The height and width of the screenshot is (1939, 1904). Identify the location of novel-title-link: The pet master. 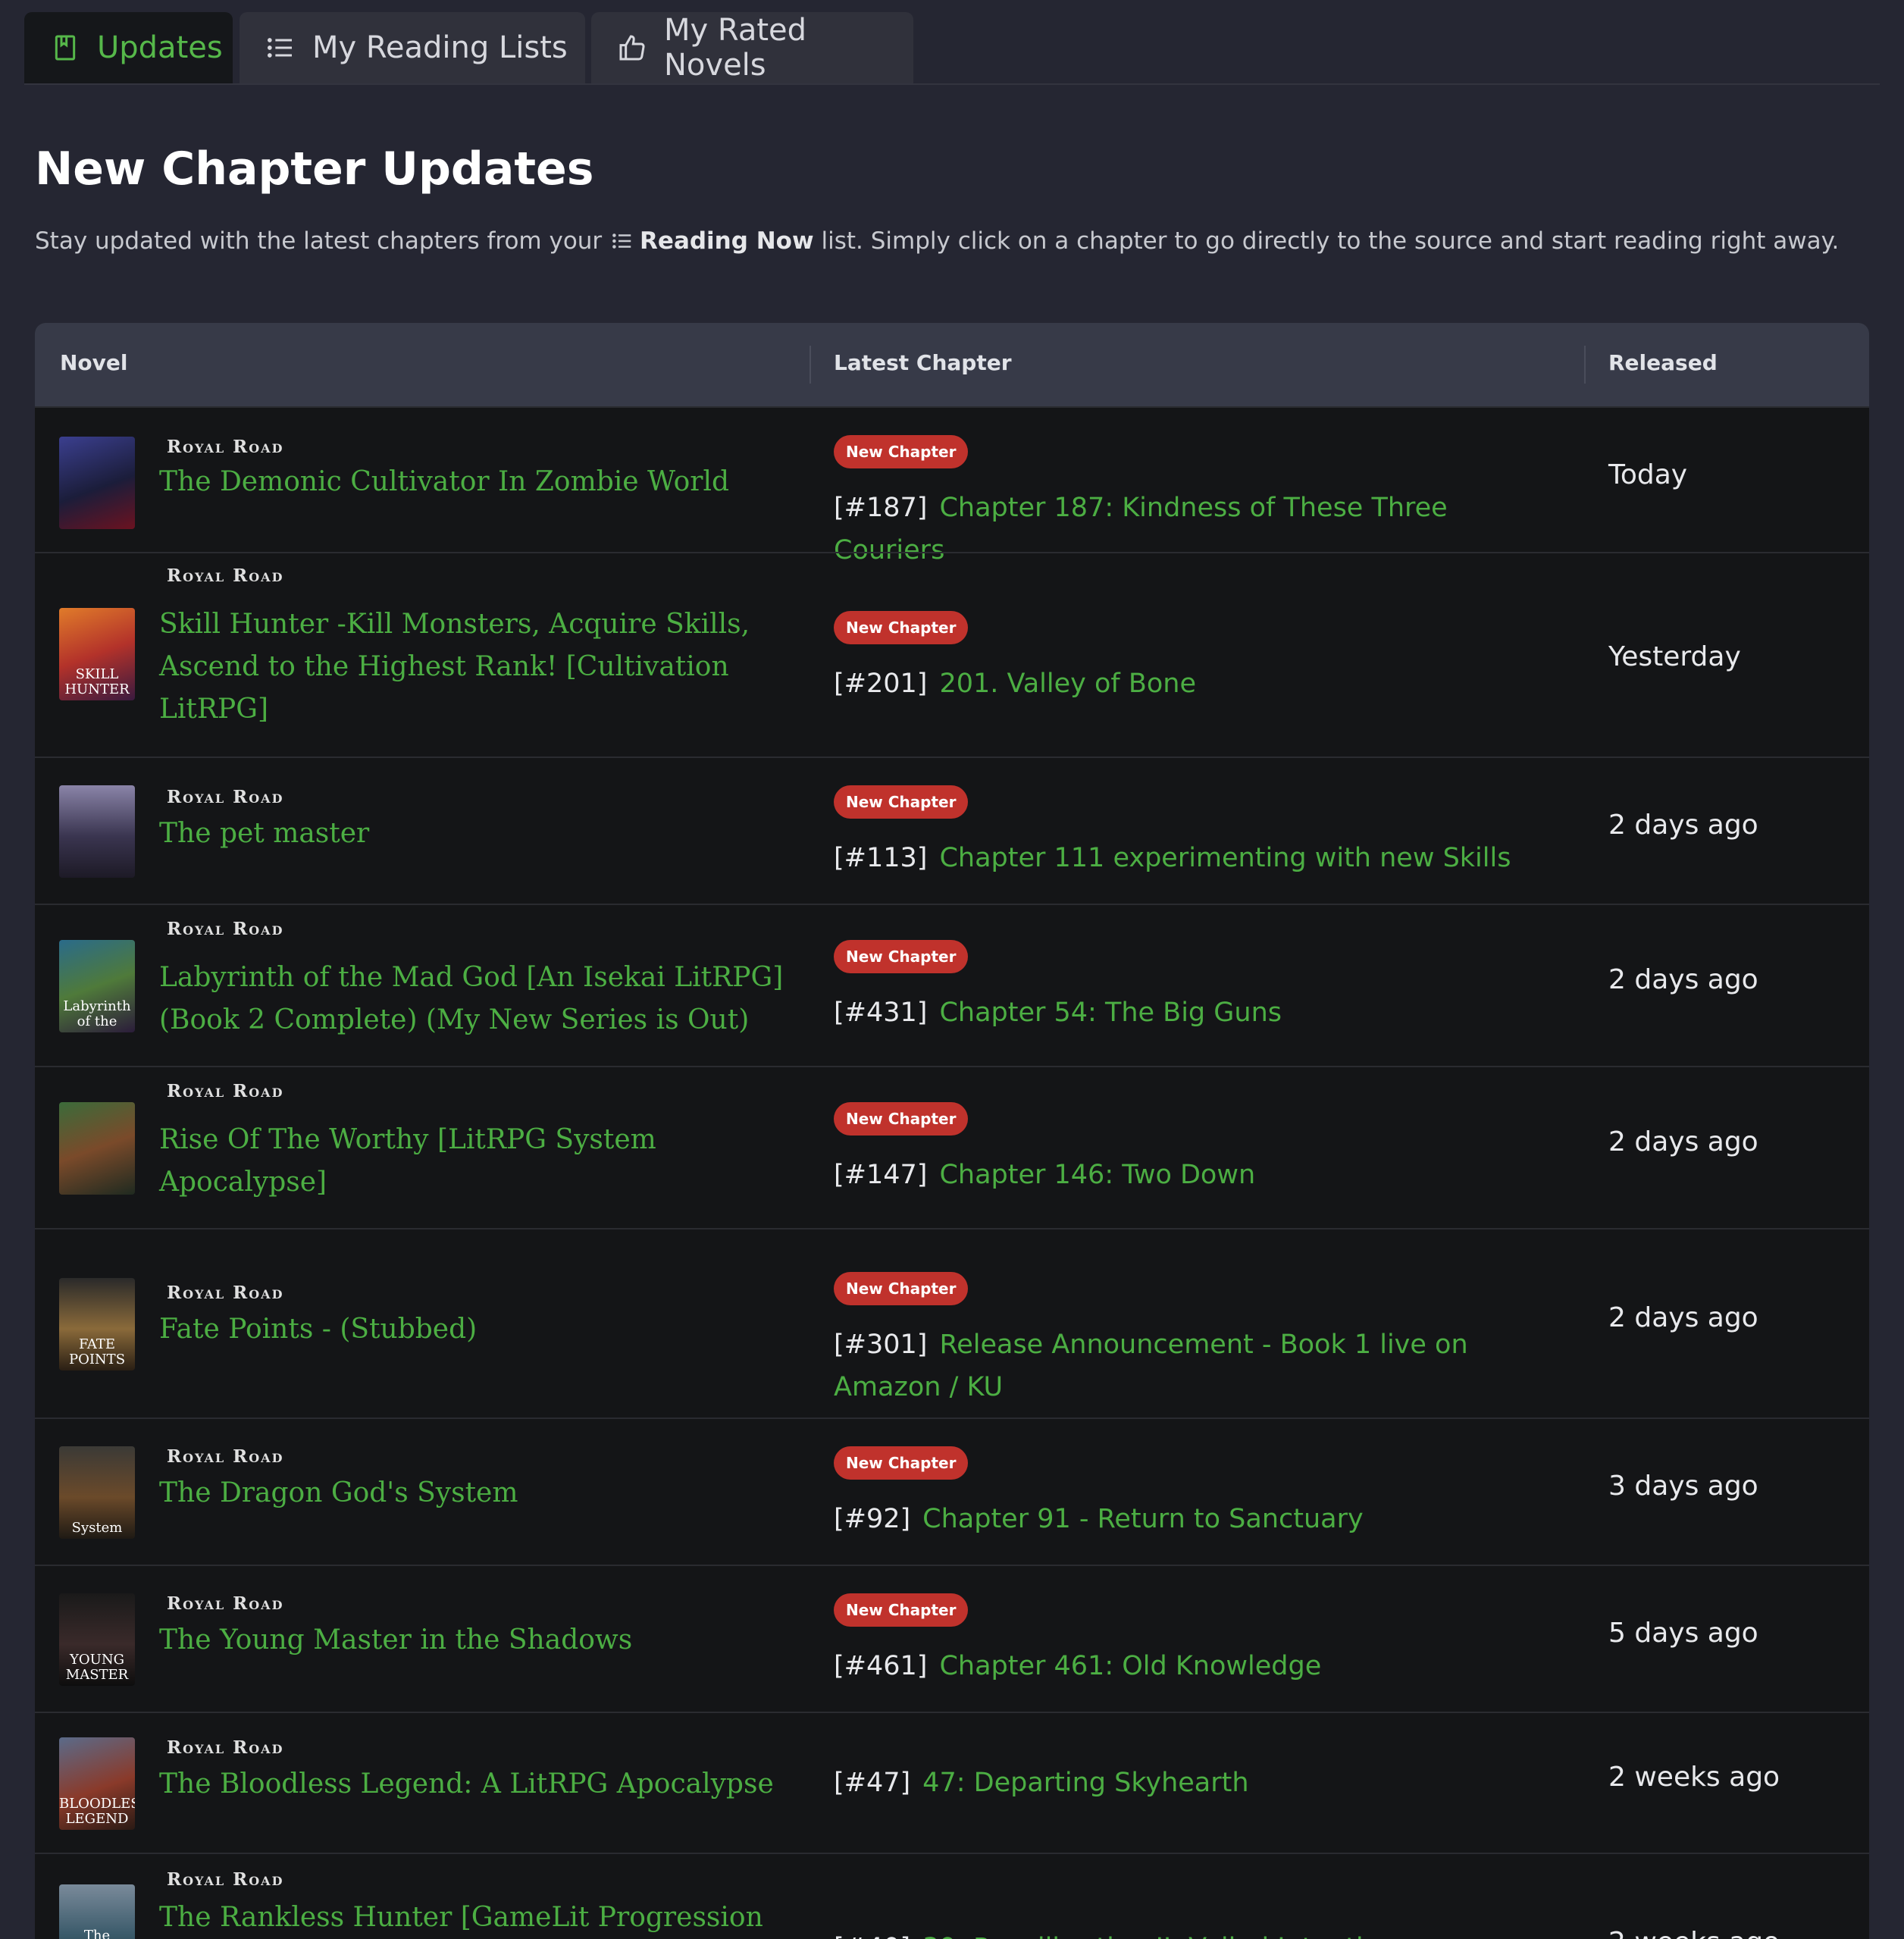
(477, 834).